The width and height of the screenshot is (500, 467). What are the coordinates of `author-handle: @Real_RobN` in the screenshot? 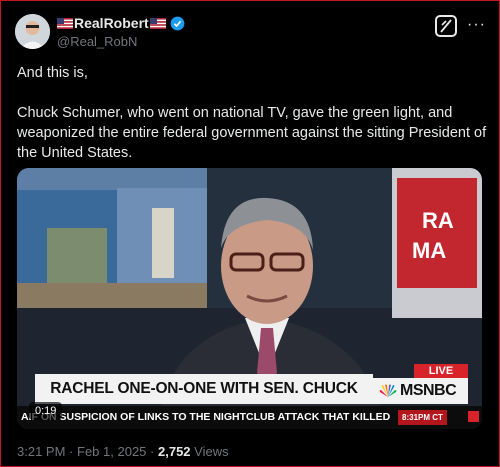 It's located at (97, 41).